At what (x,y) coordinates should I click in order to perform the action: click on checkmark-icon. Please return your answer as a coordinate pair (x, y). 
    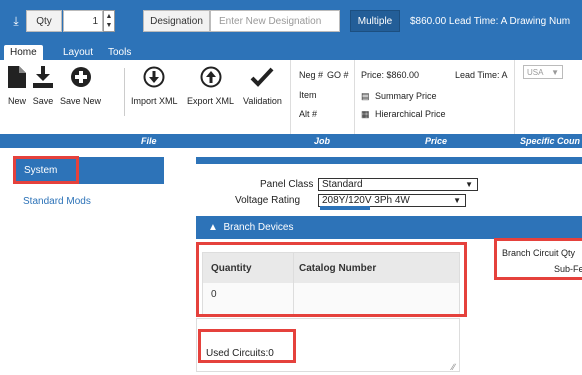
    Looking at the image, I should click on (262, 77).